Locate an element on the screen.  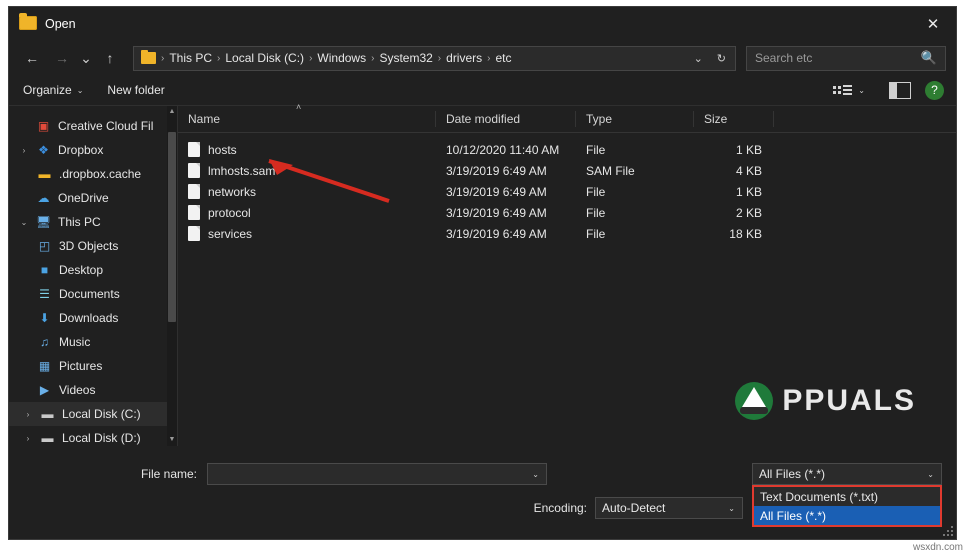
sidebar-item-documents: ☰ Documents is located at coordinates (93, 294).